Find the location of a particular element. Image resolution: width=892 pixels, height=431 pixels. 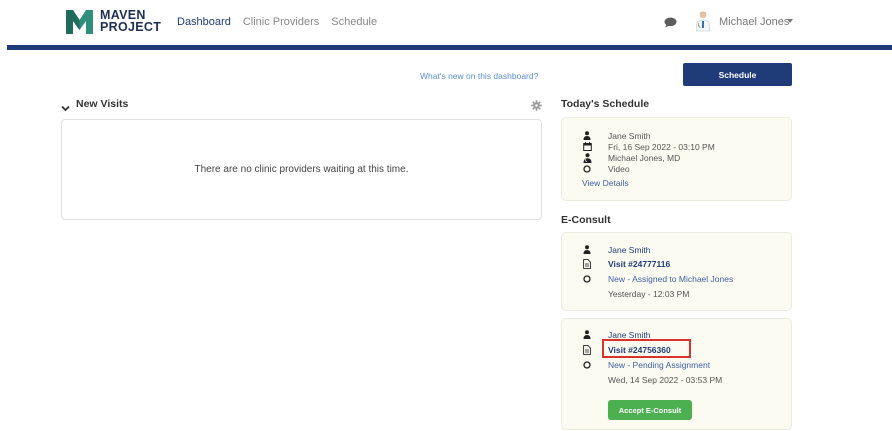

econsult-1-patient-row: Jane Smith is located at coordinates (616, 249).